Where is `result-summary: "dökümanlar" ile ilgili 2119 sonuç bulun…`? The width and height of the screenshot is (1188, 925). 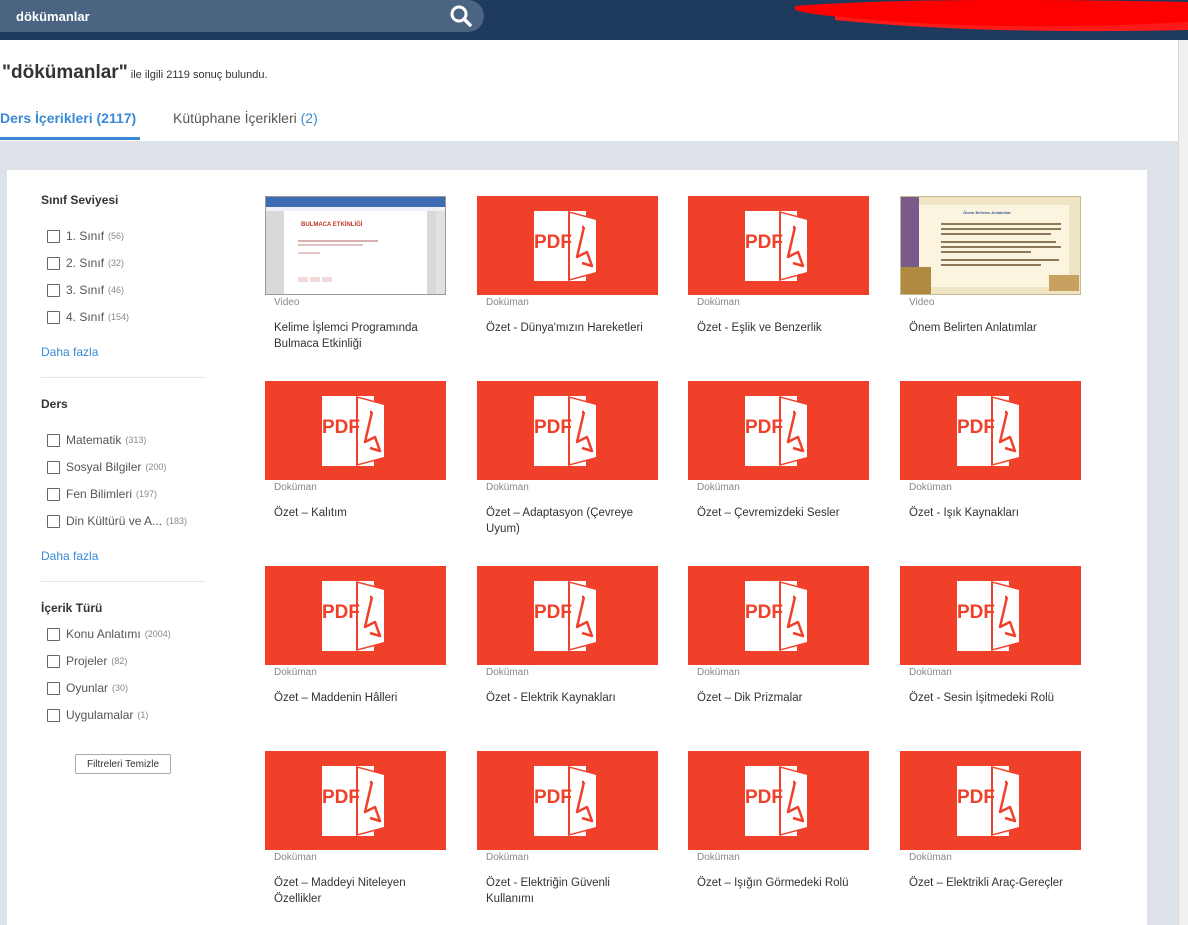 result-summary: "dökümanlar" ile ilgili 2119 sonuç bulun… is located at coordinates (135, 73).